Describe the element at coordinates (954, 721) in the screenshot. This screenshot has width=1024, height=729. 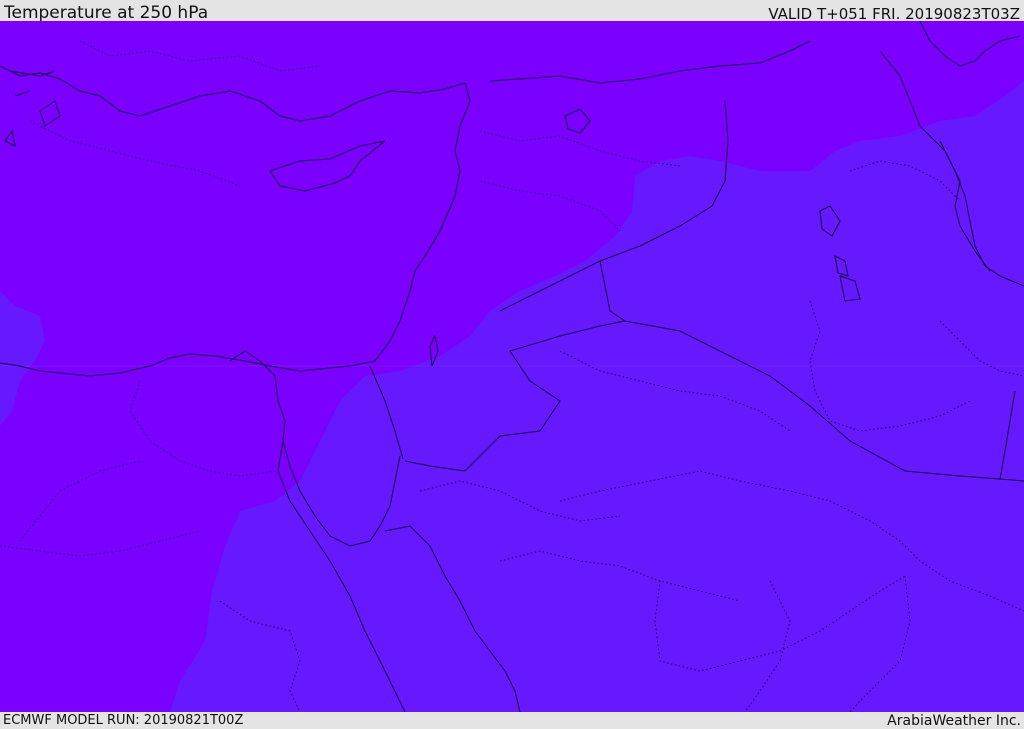
I see `credit-label: ArabiaWeather Inc.` at that location.